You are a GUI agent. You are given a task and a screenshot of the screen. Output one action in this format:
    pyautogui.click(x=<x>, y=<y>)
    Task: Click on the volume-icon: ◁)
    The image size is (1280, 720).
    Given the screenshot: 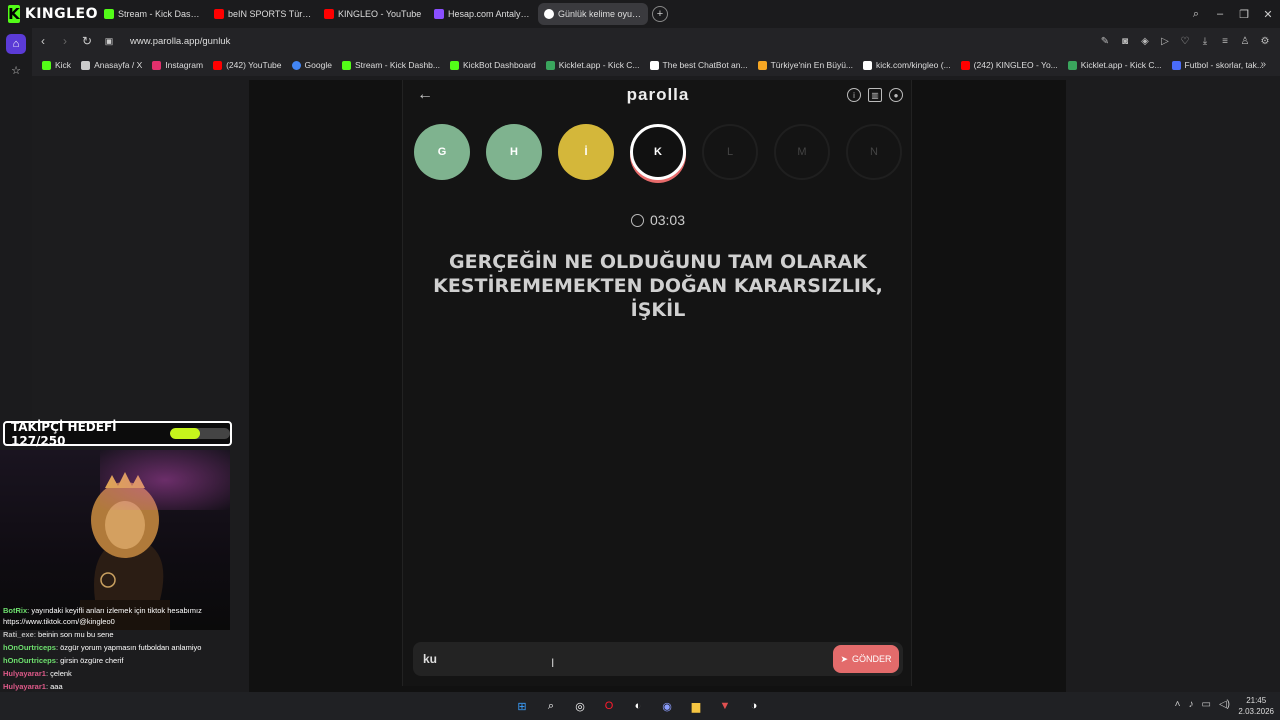 What is the action you would take?
    pyautogui.click(x=1224, y=704)
    